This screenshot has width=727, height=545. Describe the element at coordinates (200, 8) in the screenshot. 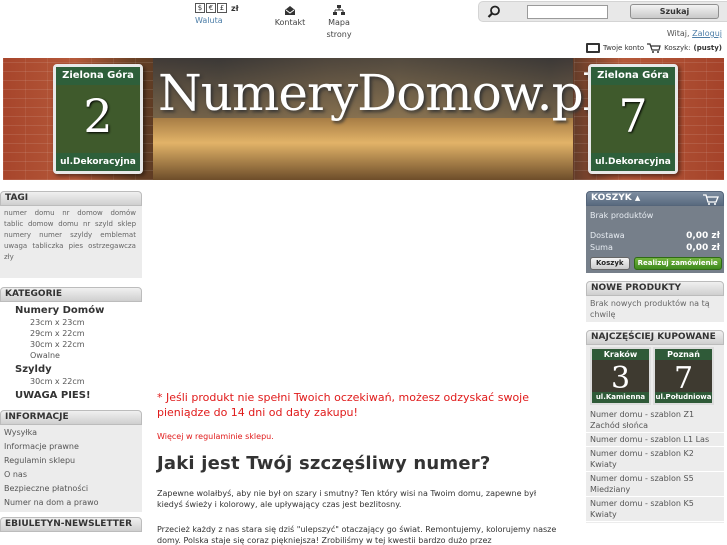

I see `currency-usd-button: $` at that location.